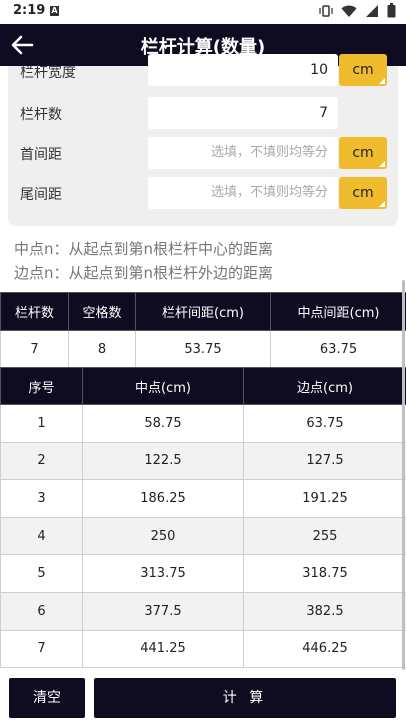 This screenshot has width=406, height=721. Describe the element at coordinates (34, 349) in the screenshot. I see `cell-railing-count: 7` at that location.